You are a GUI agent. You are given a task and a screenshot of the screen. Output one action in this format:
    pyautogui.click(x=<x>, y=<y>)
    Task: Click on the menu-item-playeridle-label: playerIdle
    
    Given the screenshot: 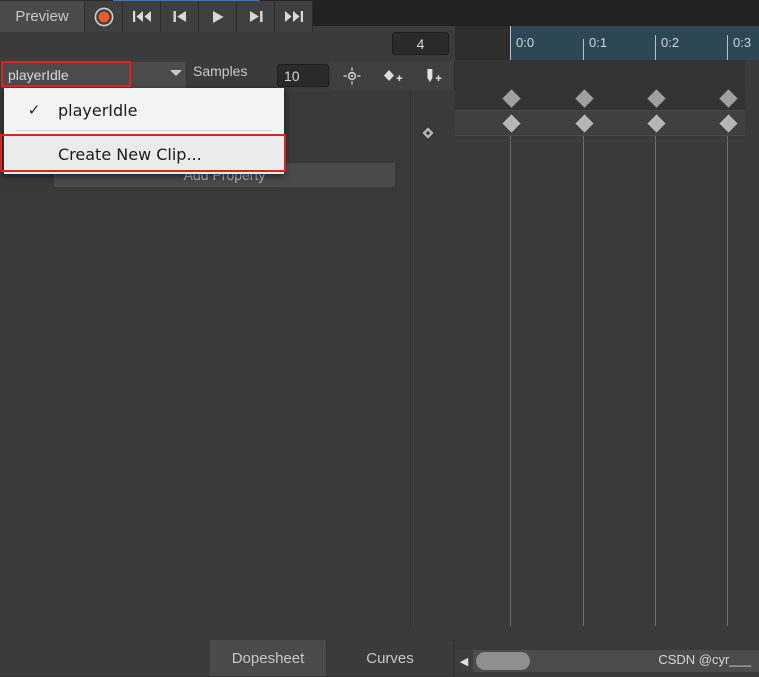 What is the action you would take?
    pyautogui.click(x=98, y=110)
    